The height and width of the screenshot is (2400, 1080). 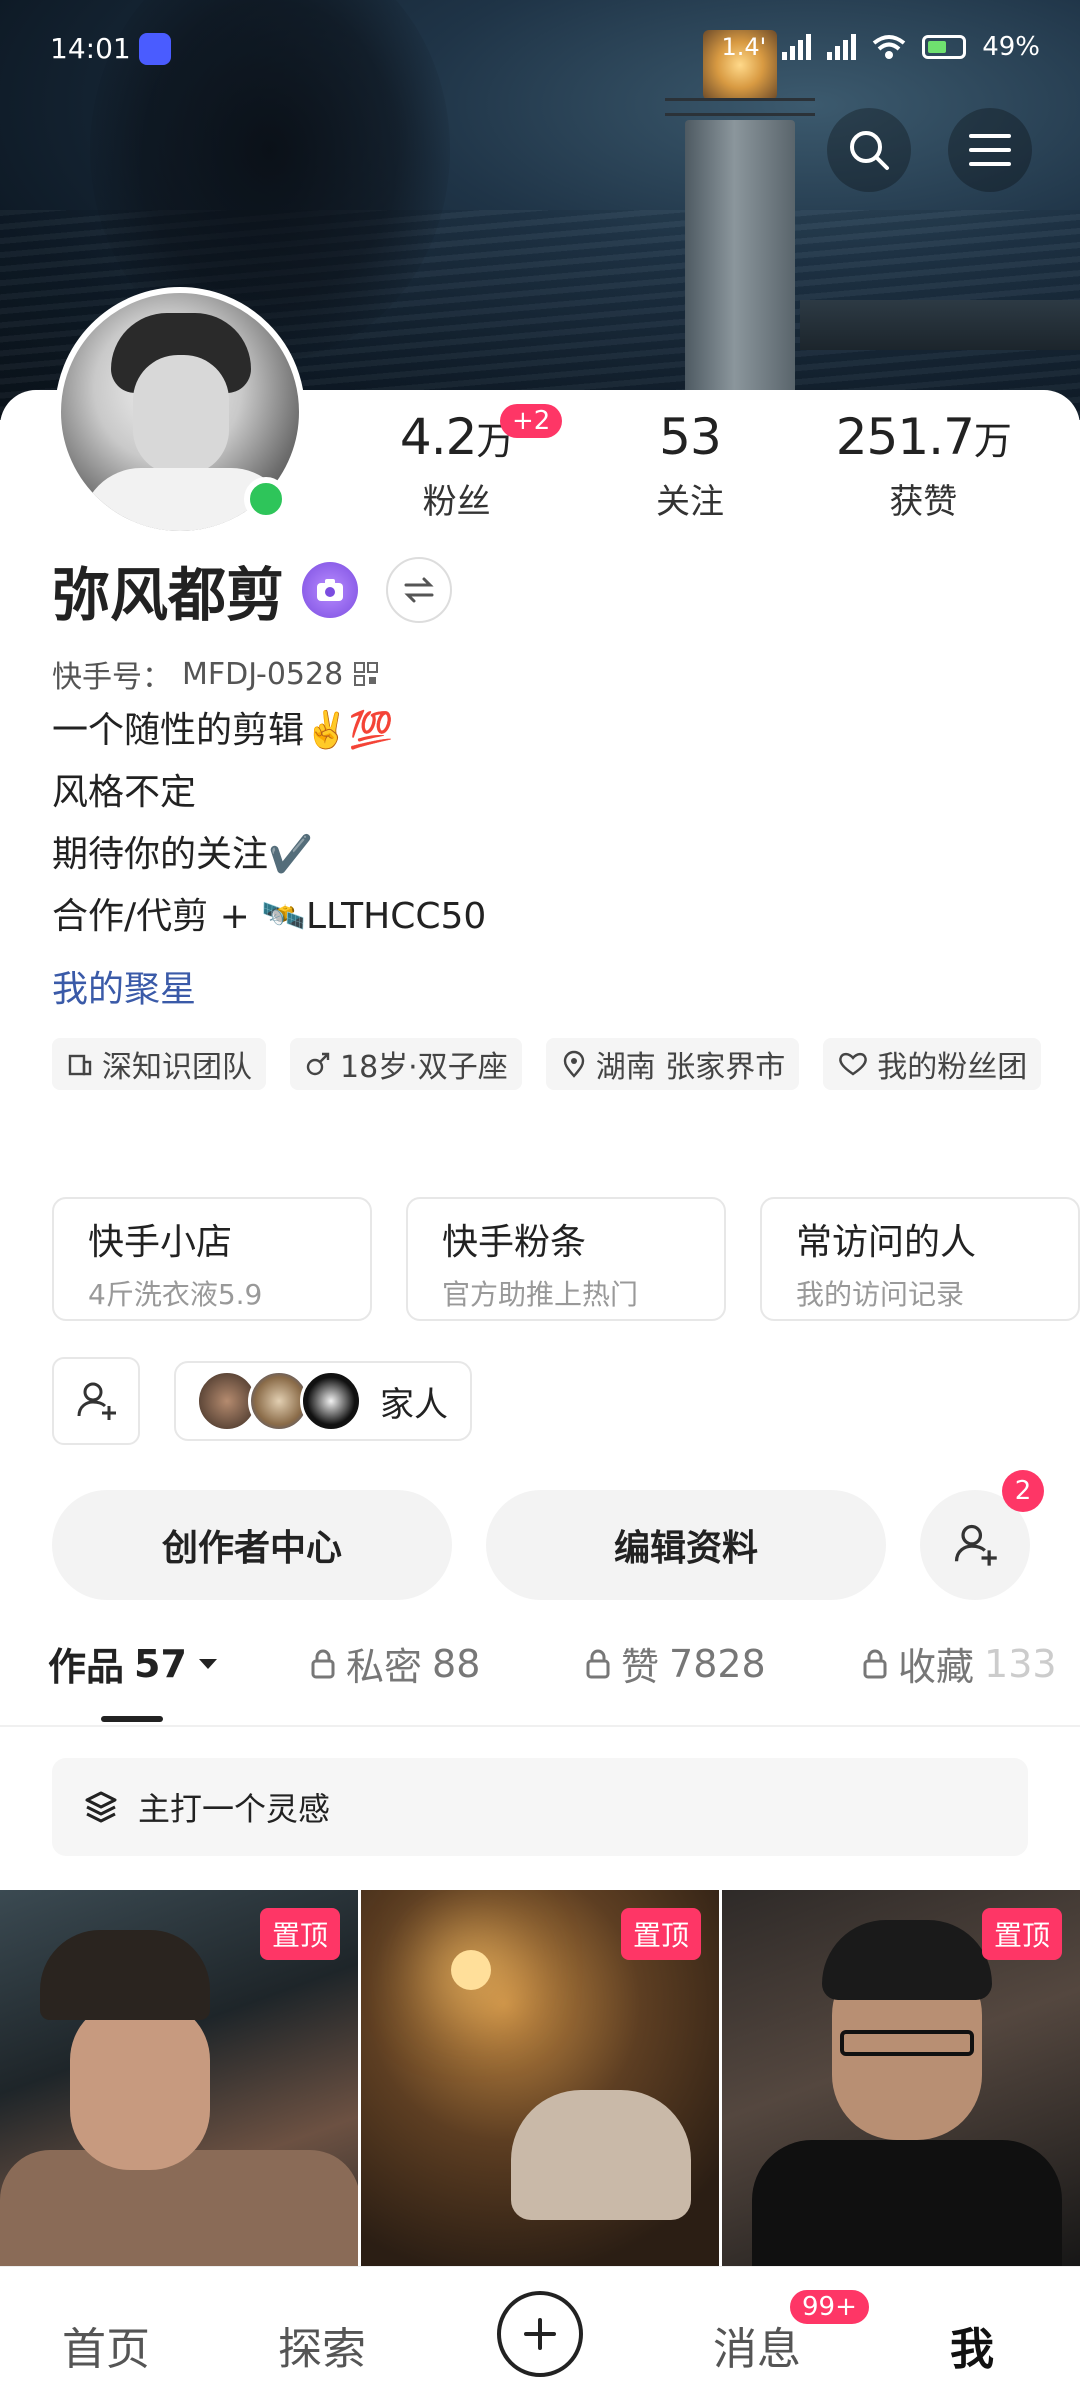 I want to click on battery-level: 49%, so click(x=1011, y=47).